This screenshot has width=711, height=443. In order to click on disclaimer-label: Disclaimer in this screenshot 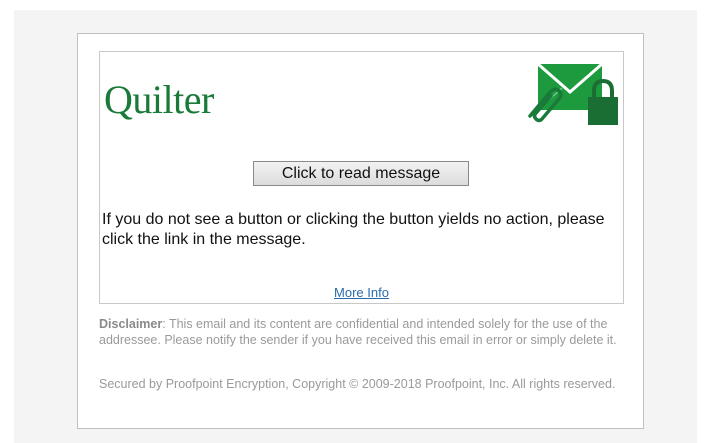, I will do `click(131, 324)`.